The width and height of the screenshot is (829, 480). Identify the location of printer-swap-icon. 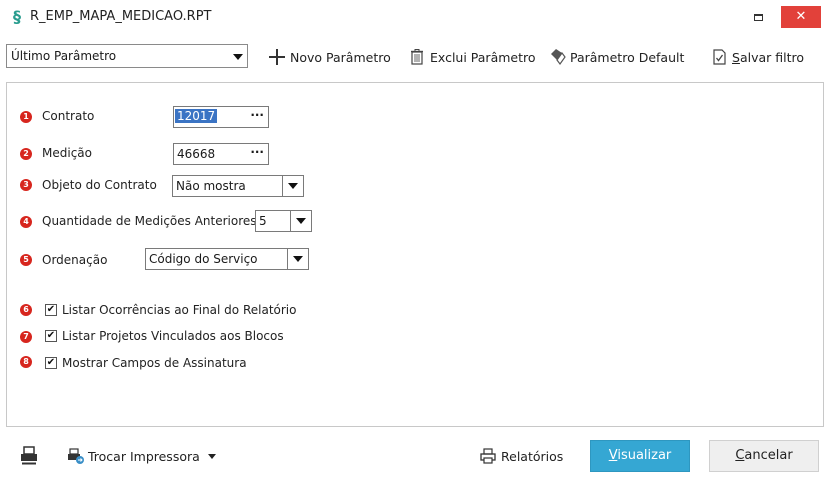
(75, 456).